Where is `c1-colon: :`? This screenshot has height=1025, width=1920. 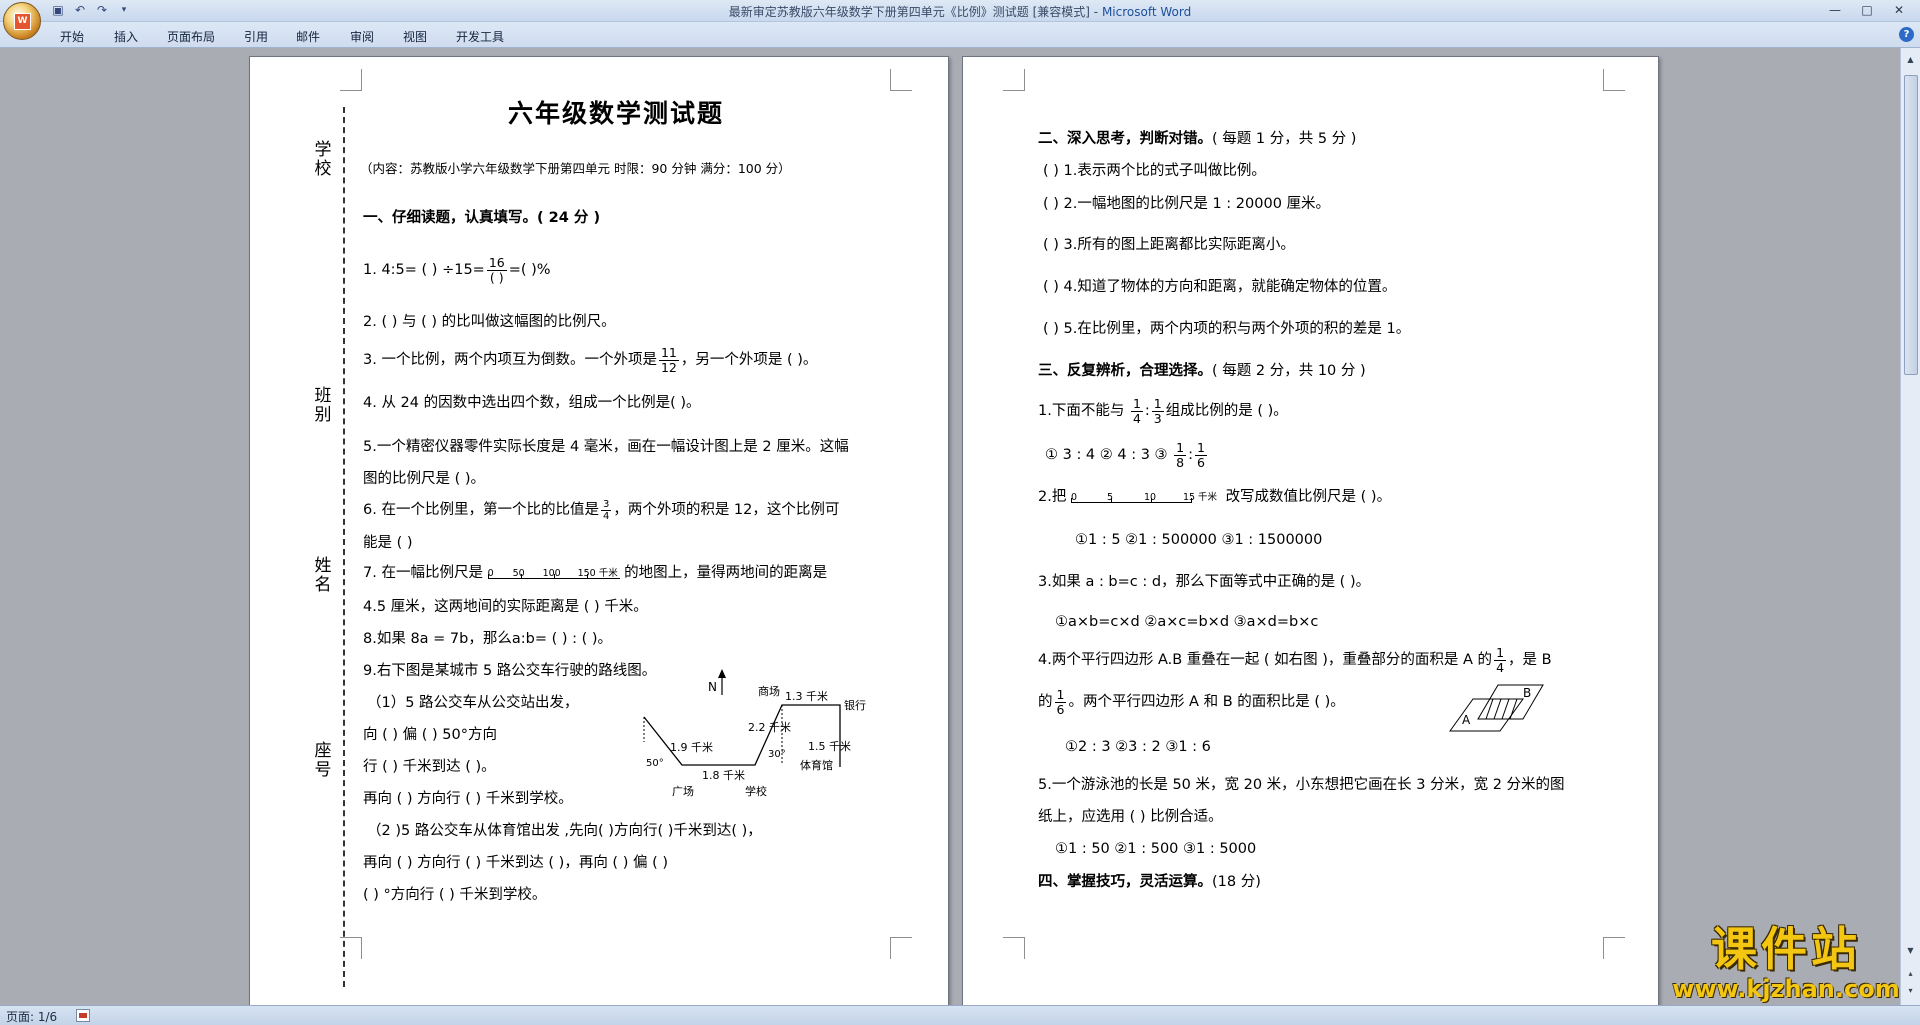 c1-colon: : is located at coordinates (1147, 411).